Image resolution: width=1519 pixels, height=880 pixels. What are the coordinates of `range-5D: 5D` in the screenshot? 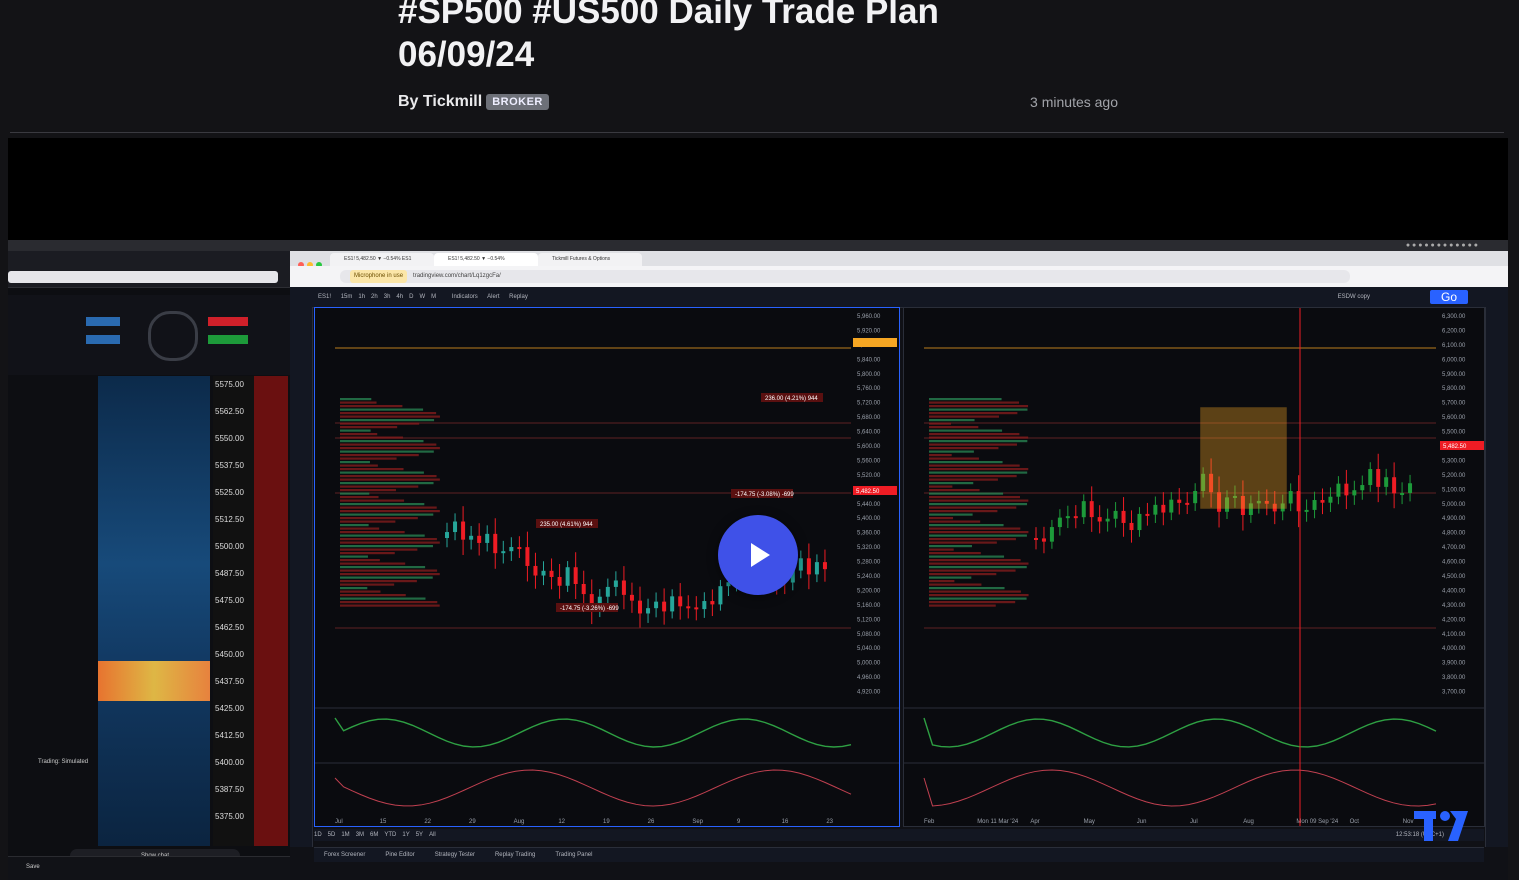 It's located at (332, 835).